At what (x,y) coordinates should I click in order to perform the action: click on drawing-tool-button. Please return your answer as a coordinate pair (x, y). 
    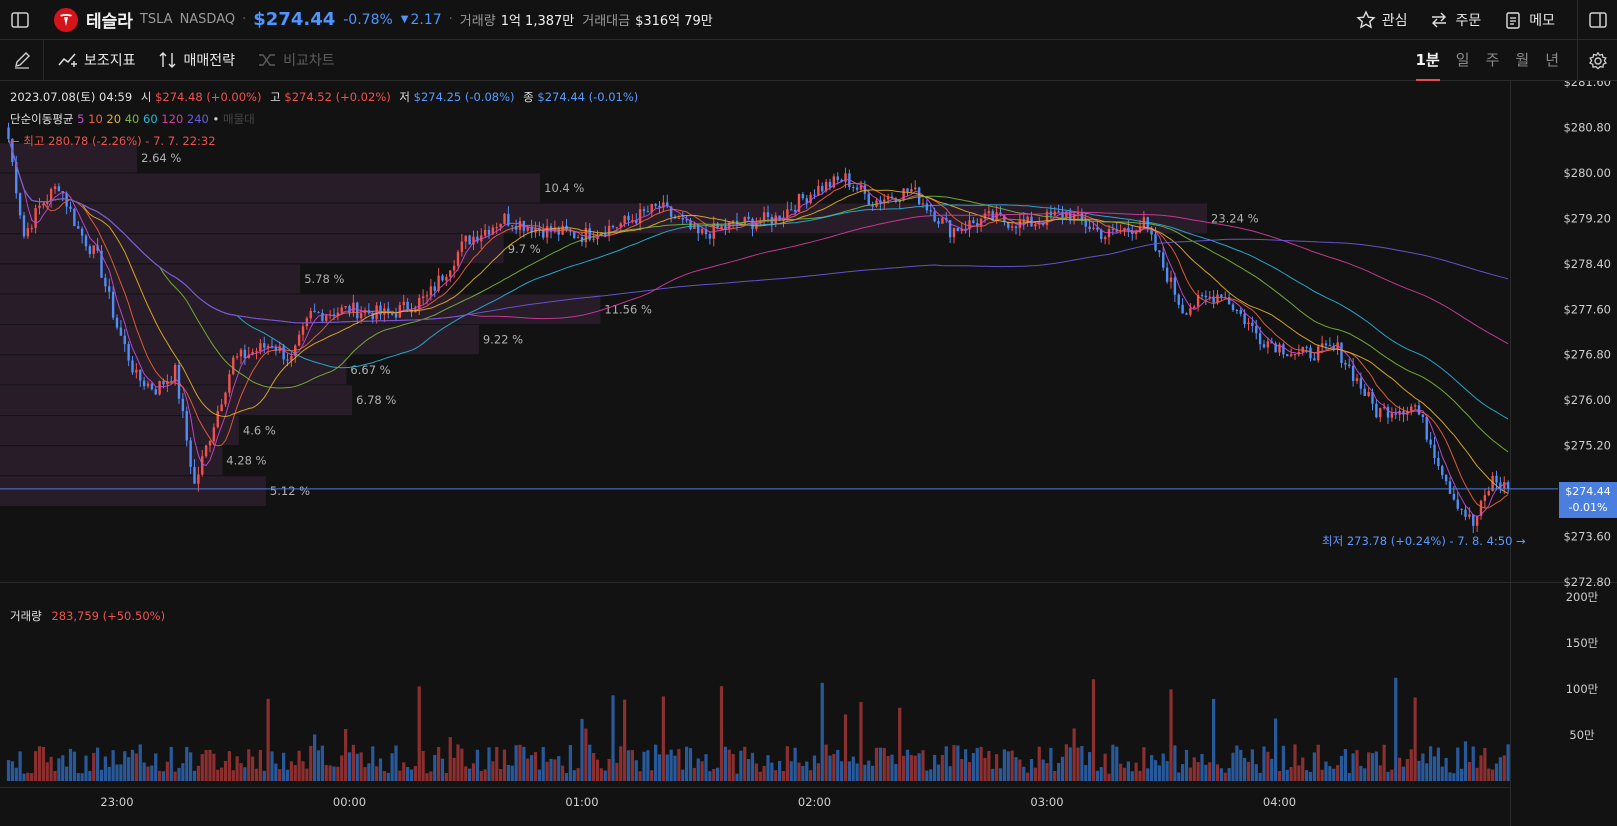
    Looking at the image, I should click on (22, 60).